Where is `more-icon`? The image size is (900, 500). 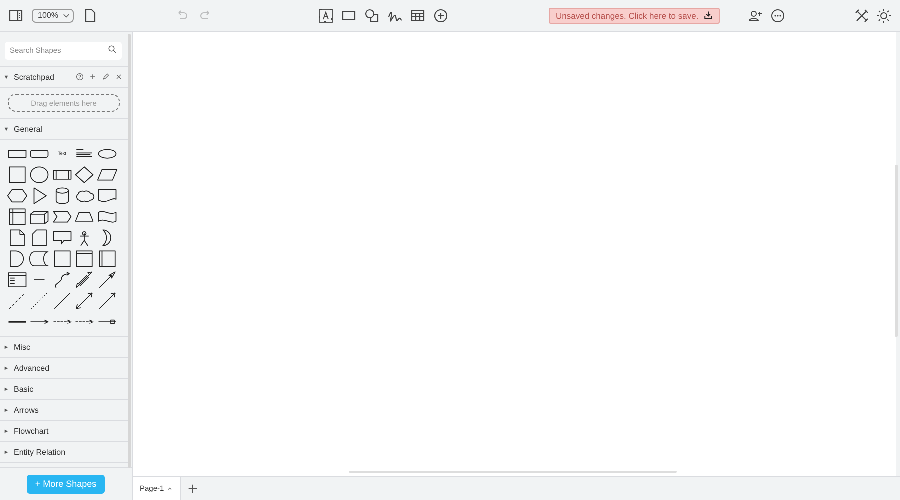
more-icon is located at coordinates (778, 16).